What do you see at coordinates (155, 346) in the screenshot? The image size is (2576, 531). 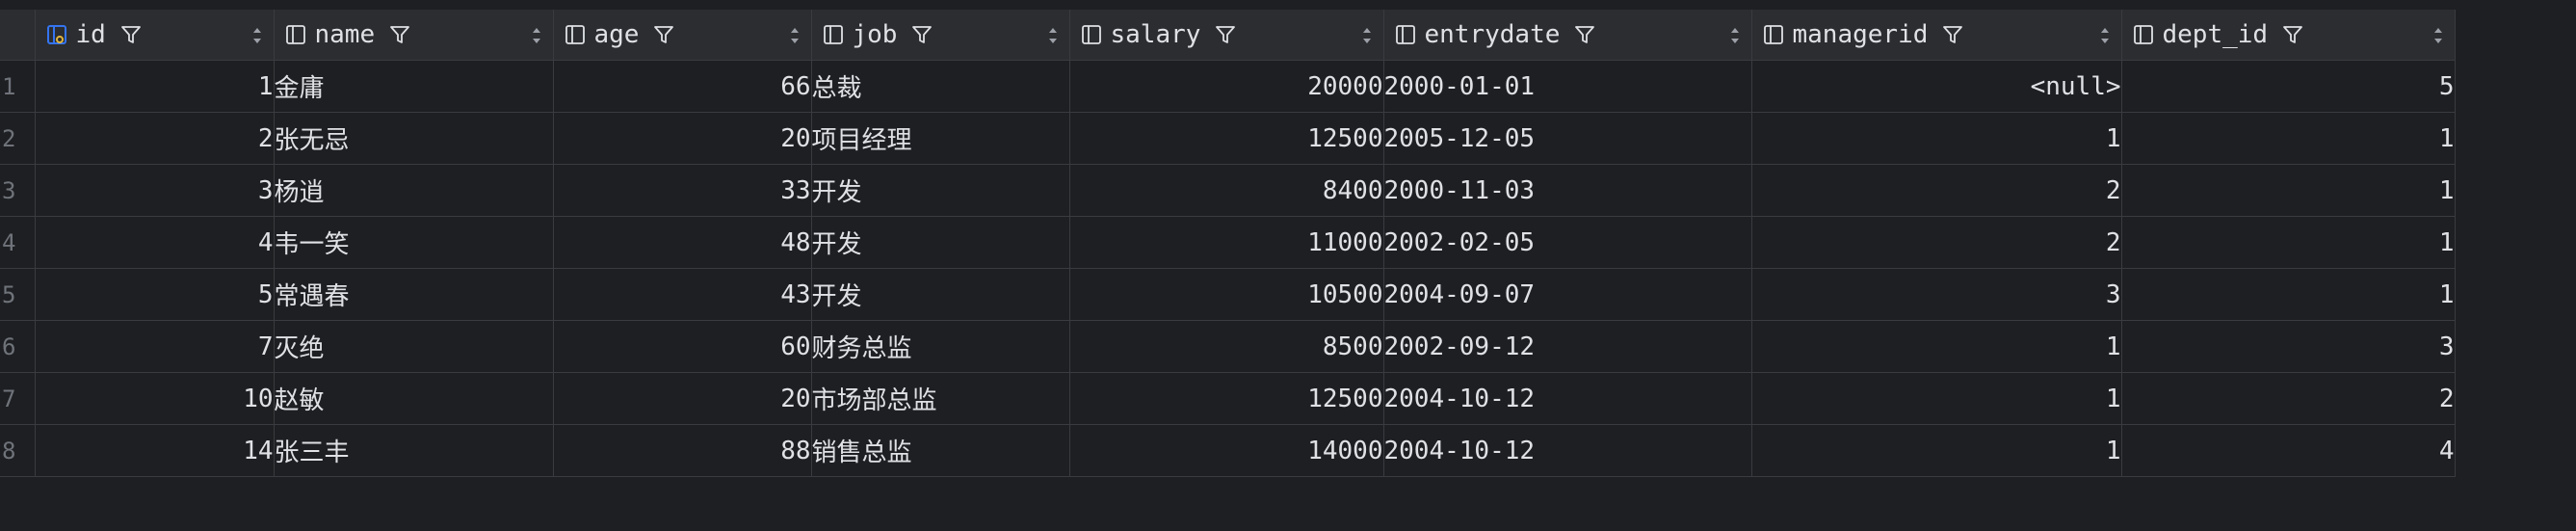 I see `cell-id: 7` at bounding box center [155, 346].